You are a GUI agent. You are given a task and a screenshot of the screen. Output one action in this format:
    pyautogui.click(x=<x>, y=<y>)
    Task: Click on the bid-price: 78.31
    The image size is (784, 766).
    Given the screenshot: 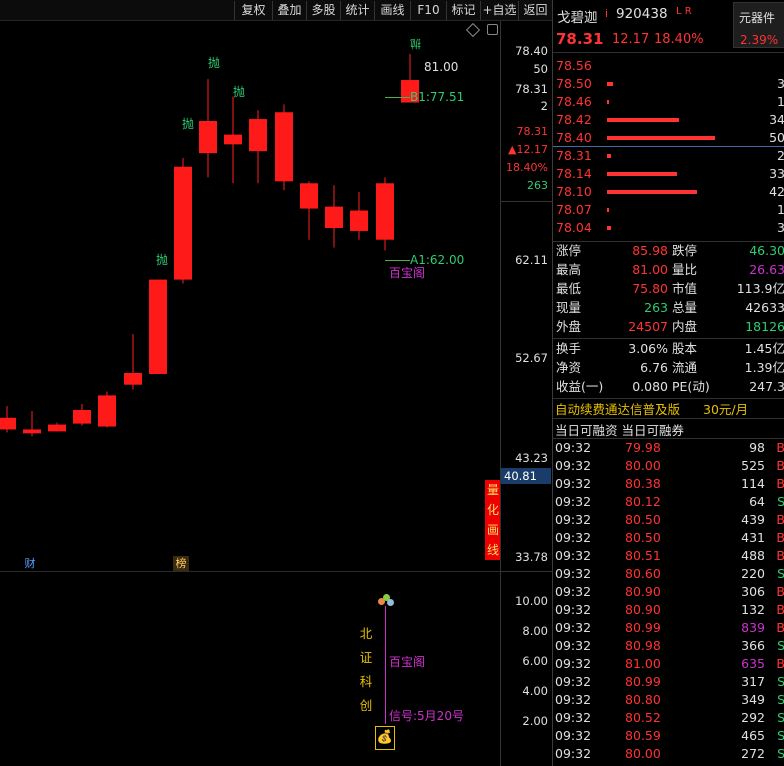 What is the action you would take?
    pyautogui.click(x=574, y=155)
    